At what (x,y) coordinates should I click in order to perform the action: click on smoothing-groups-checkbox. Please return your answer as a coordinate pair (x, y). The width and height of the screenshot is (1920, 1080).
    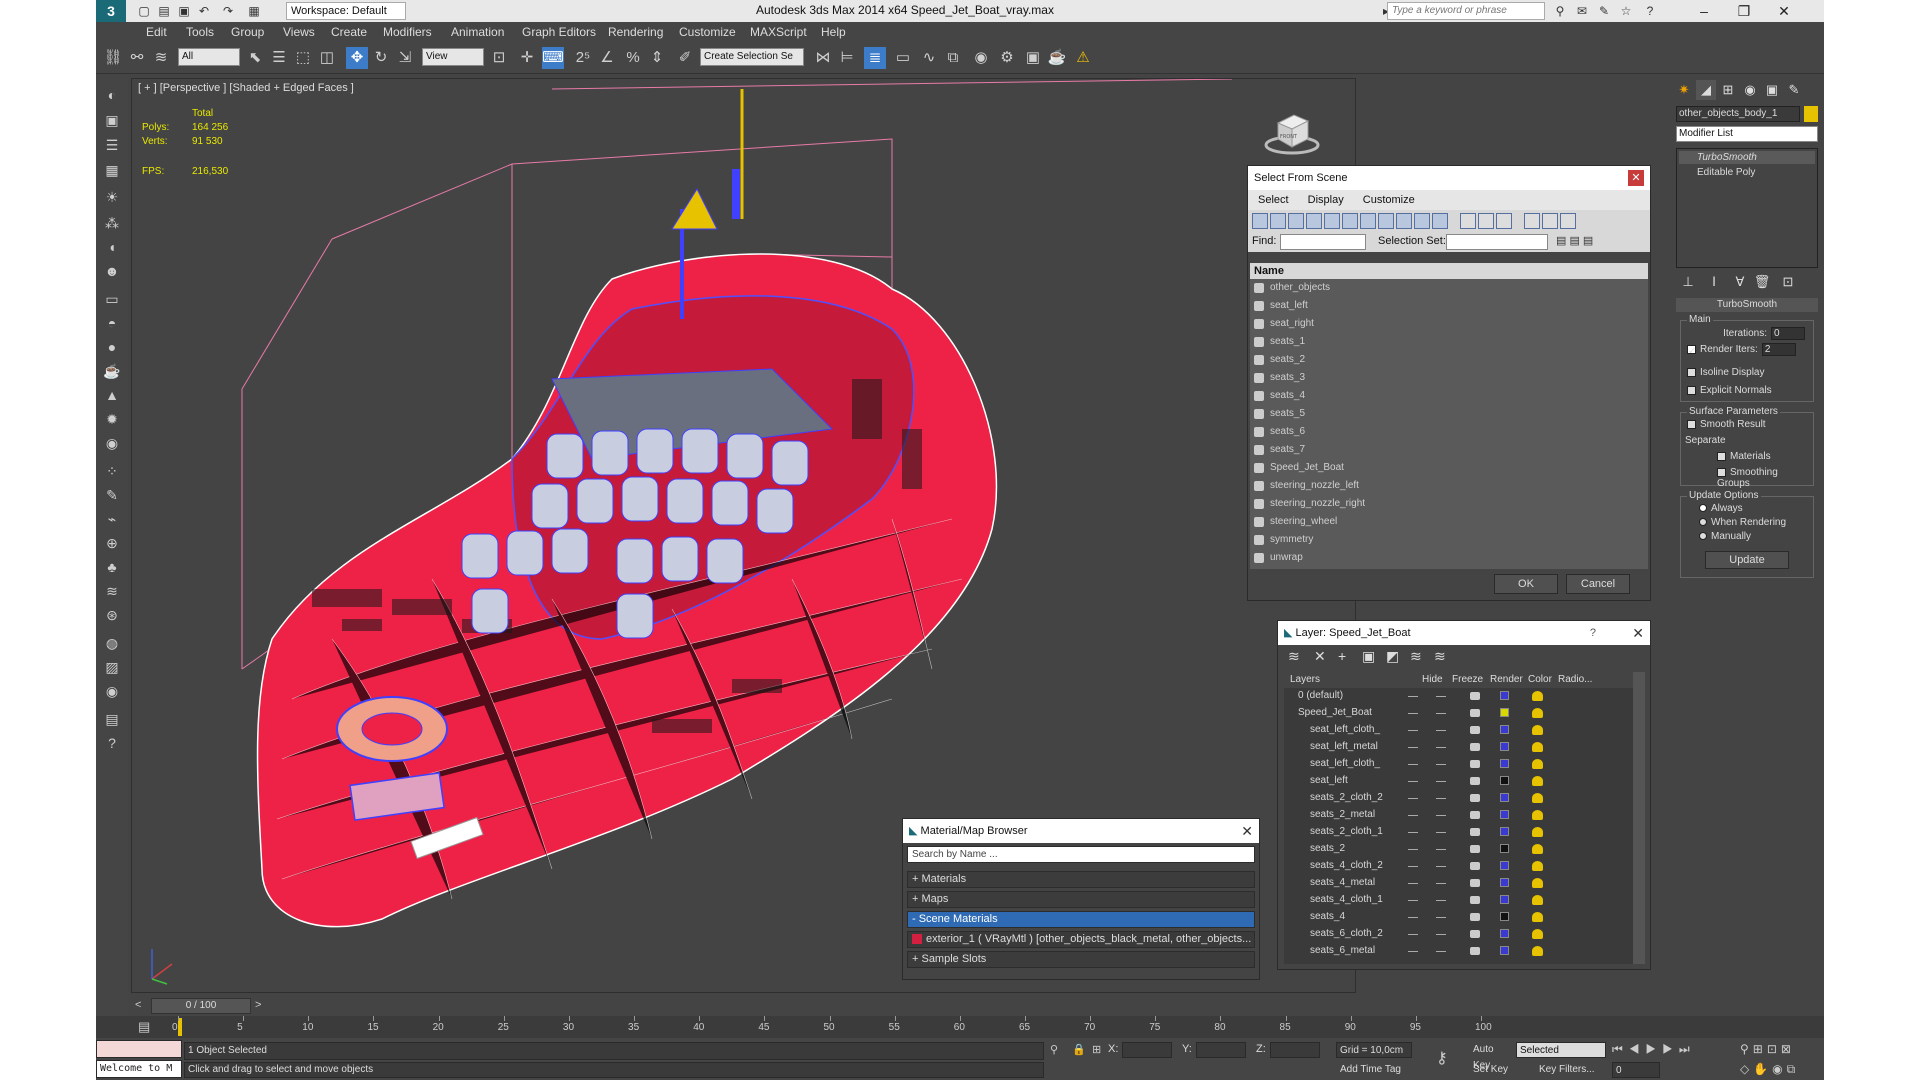
    Looking at the image, I should click on (1721, 472).